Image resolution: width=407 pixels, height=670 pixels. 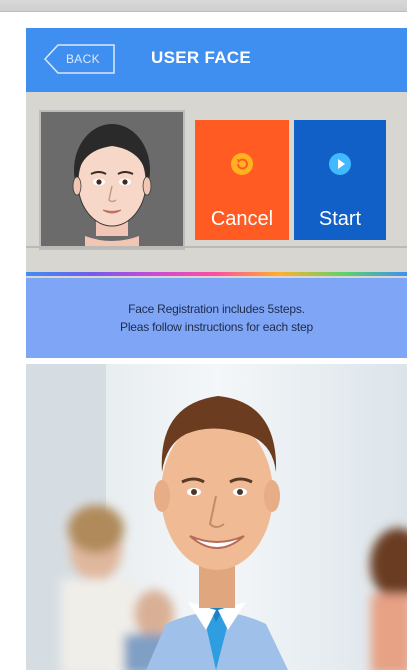 I want to click on play-icon, so click(x=340, y=164).